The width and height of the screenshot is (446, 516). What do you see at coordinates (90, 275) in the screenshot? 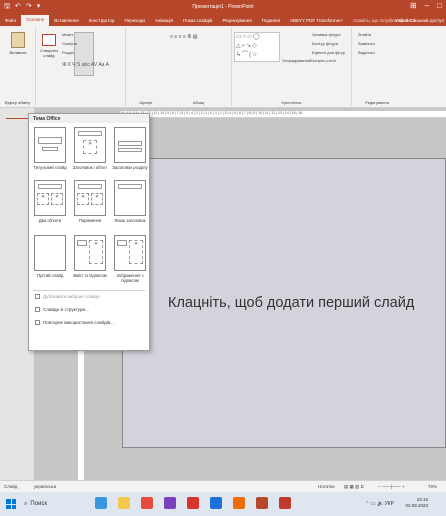
I see `layout-label: Вміст із підписом` at bounding box center [90, 275].